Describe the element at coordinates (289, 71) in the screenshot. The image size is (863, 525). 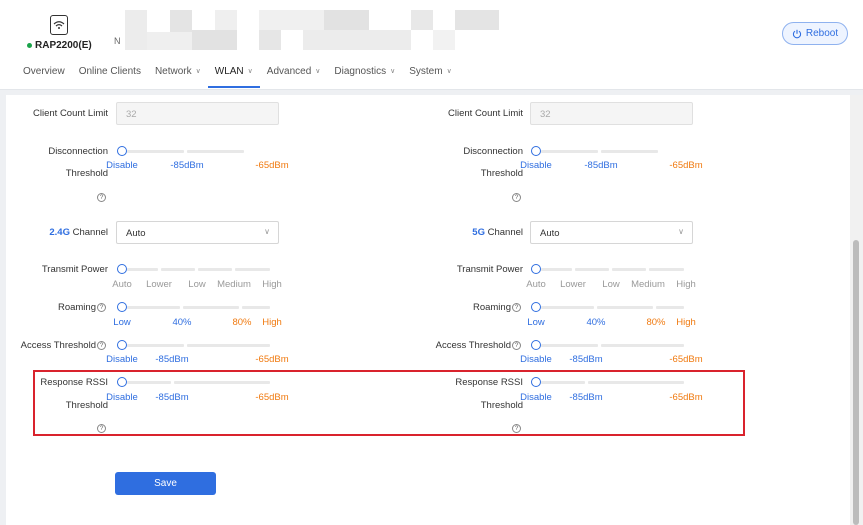
I see `tab-label: Advanced` at that location.